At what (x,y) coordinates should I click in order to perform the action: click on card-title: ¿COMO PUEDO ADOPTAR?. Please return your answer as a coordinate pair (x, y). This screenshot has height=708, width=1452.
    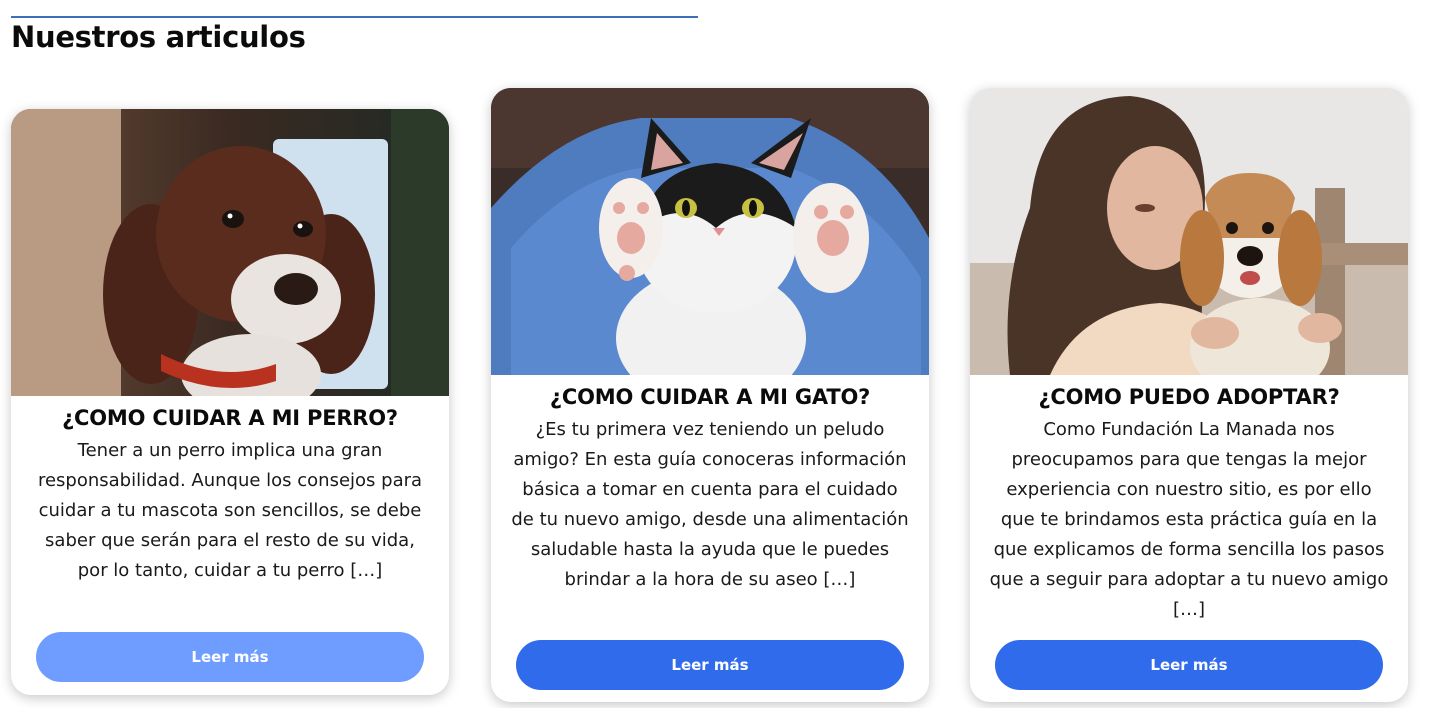
    Looking at the image, I should click on (1189, 397).